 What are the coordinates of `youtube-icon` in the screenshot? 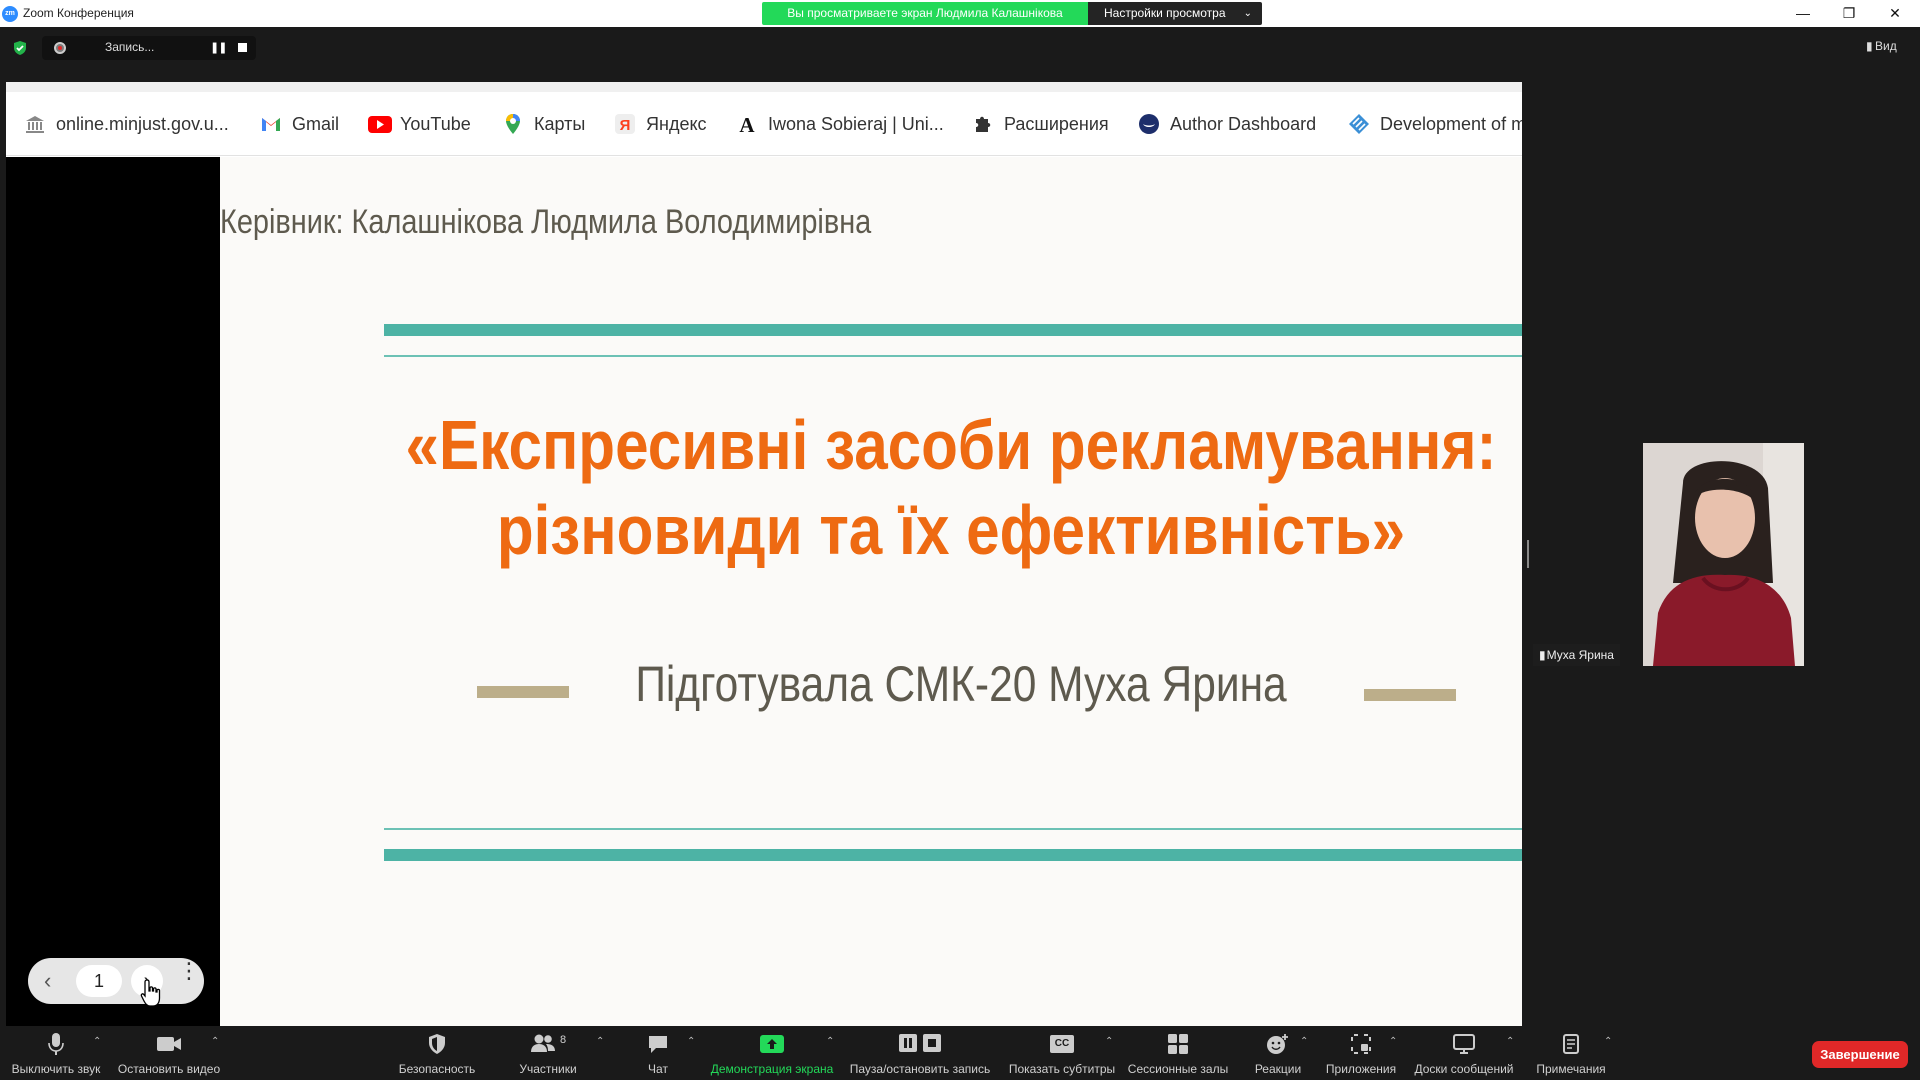 It's located at (380, 124).